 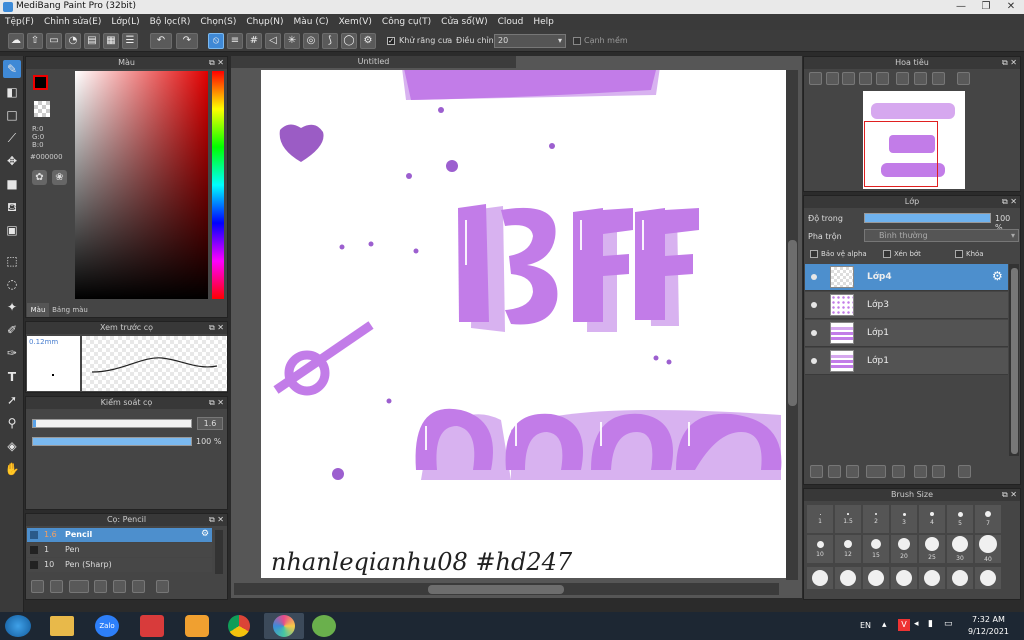 I want to click on hue-slider, so click(x=218, y=185).